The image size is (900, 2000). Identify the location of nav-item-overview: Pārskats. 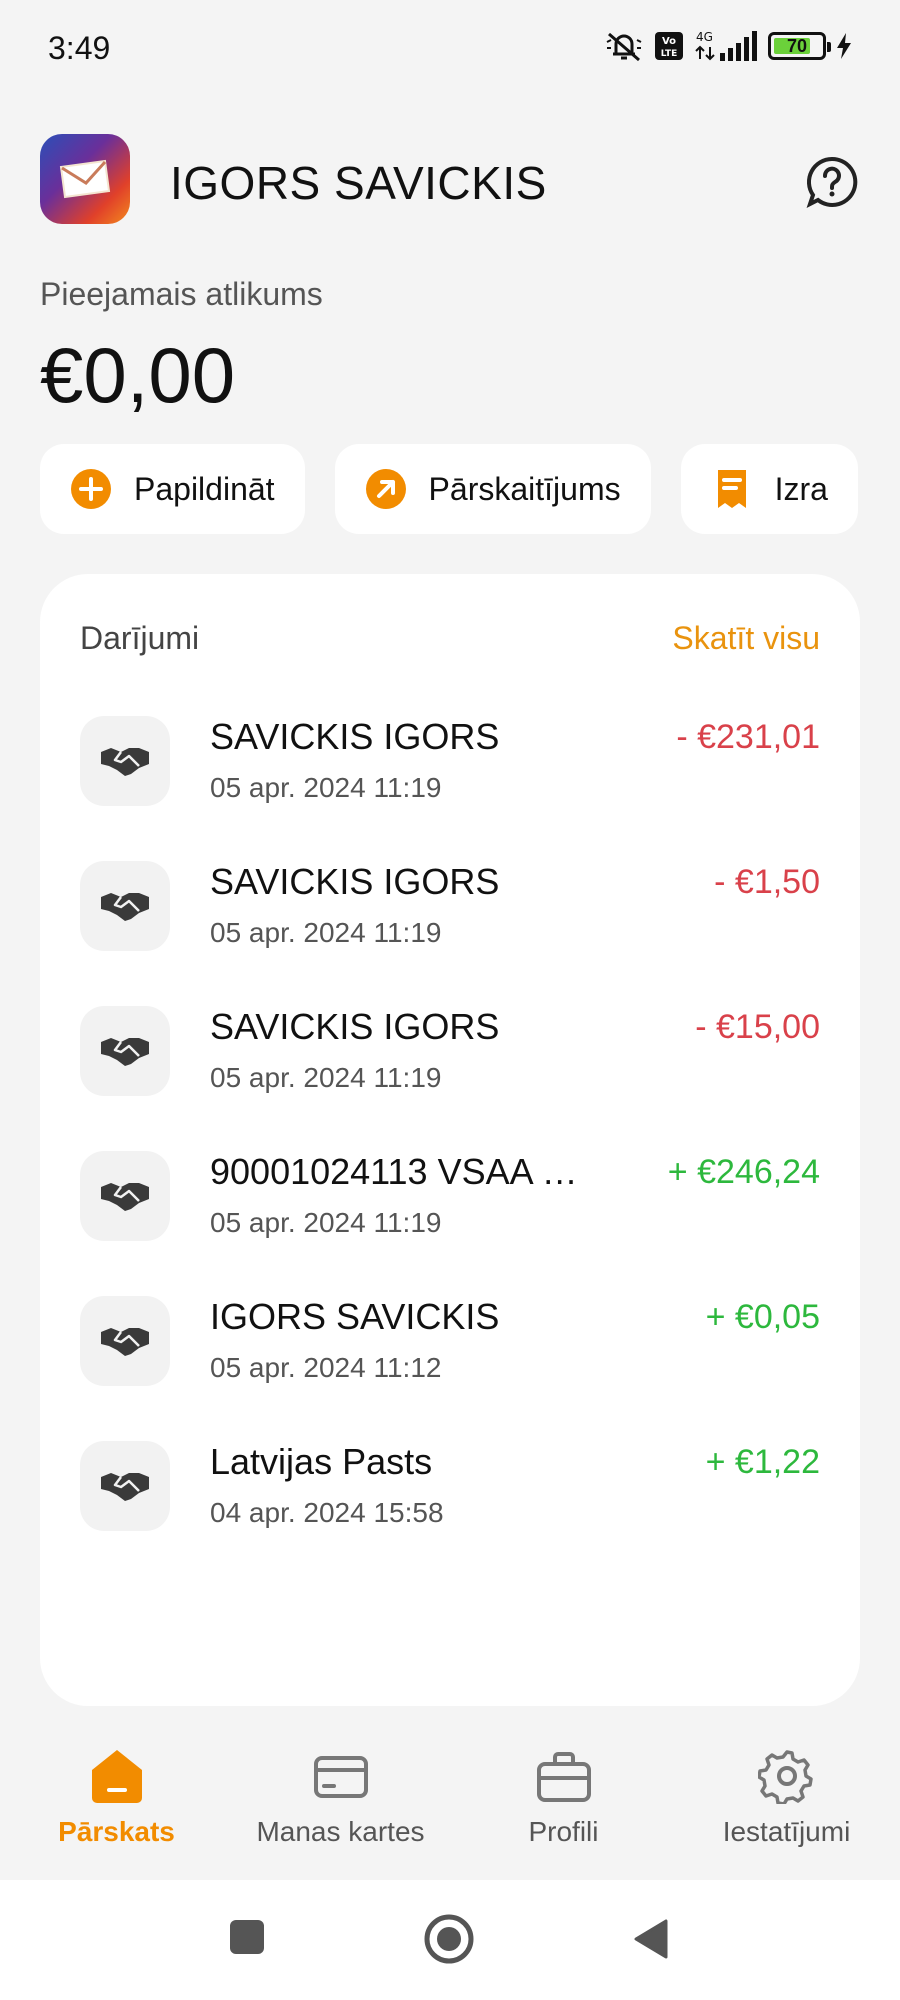
(116, 1798).